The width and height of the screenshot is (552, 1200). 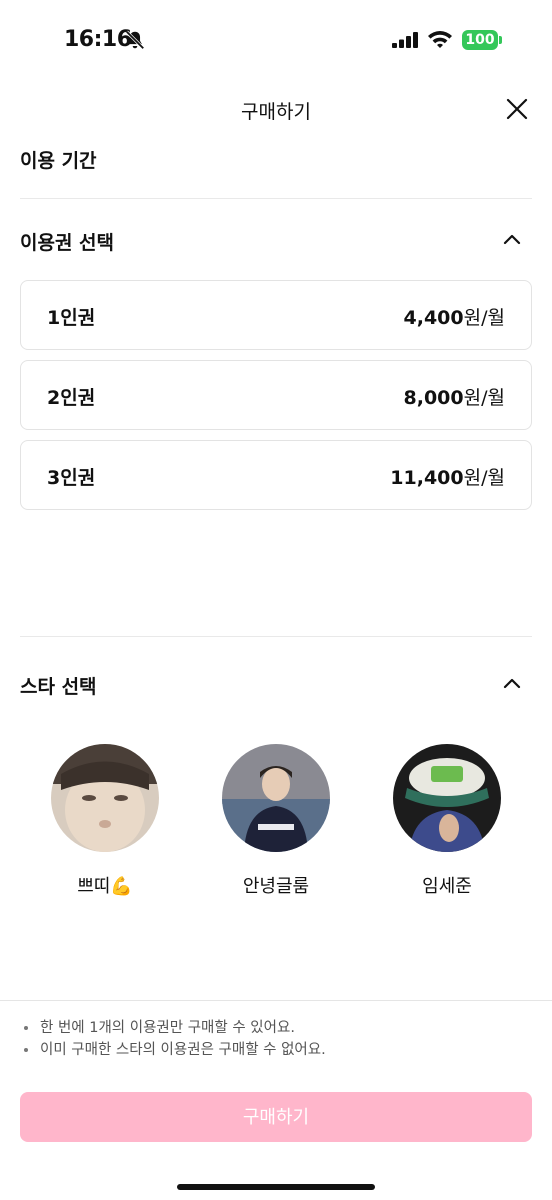 I want to click on plan-price: 4,400원/월, so click(x=454, y=316).